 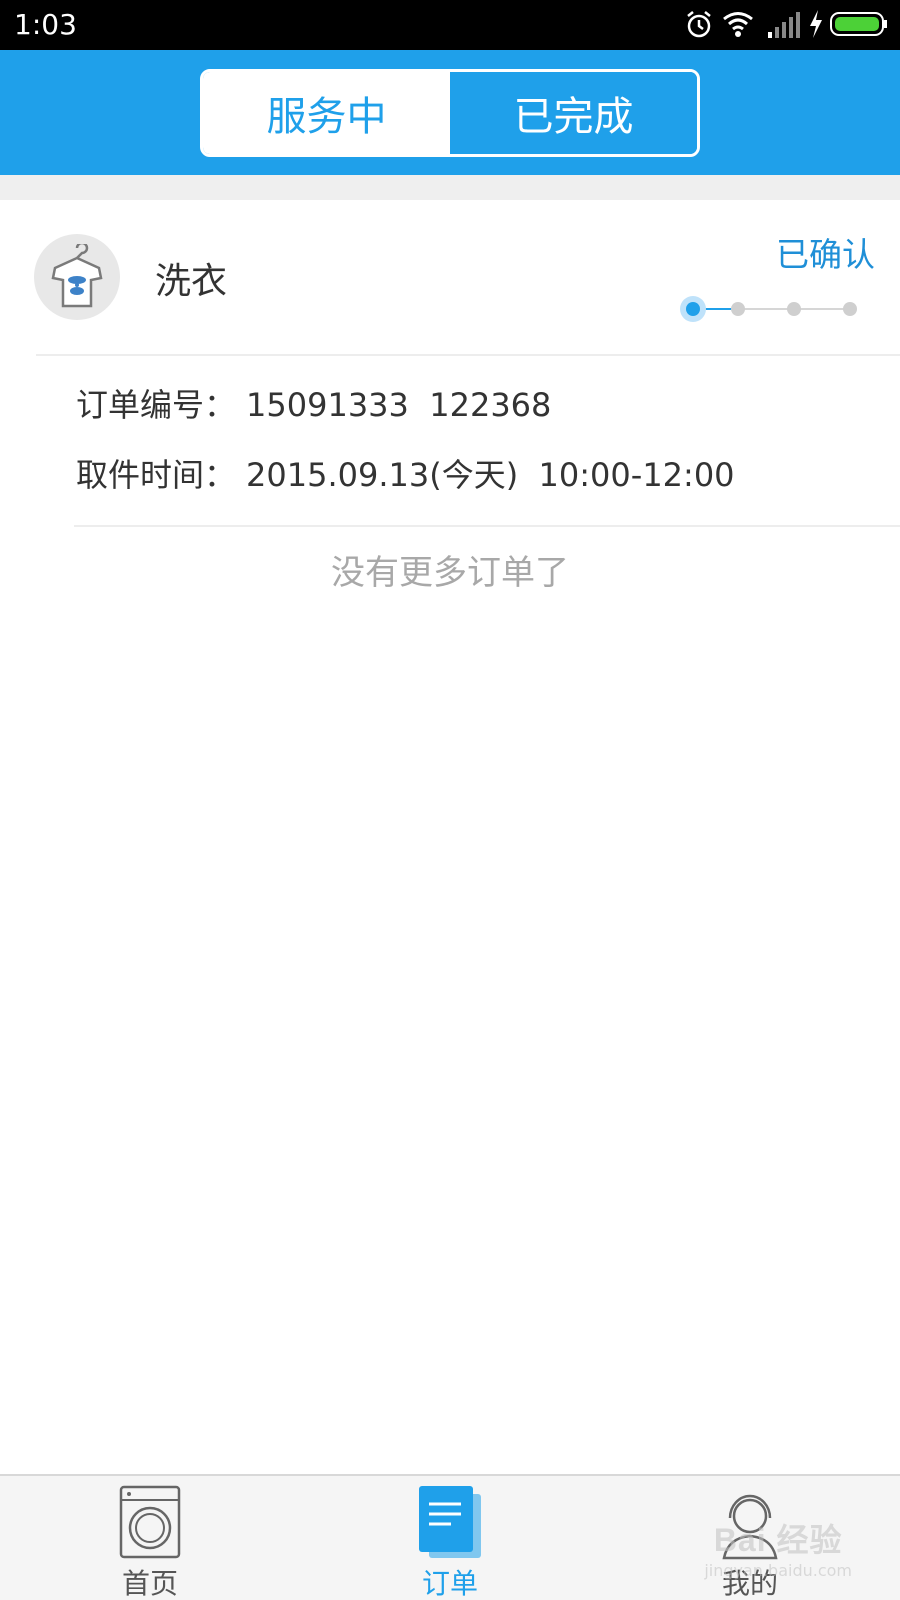 What do you see at coordinates (573, 113) in the screenshot?
I see `tab-completed: 已完成` at bounding box center [573, 113].